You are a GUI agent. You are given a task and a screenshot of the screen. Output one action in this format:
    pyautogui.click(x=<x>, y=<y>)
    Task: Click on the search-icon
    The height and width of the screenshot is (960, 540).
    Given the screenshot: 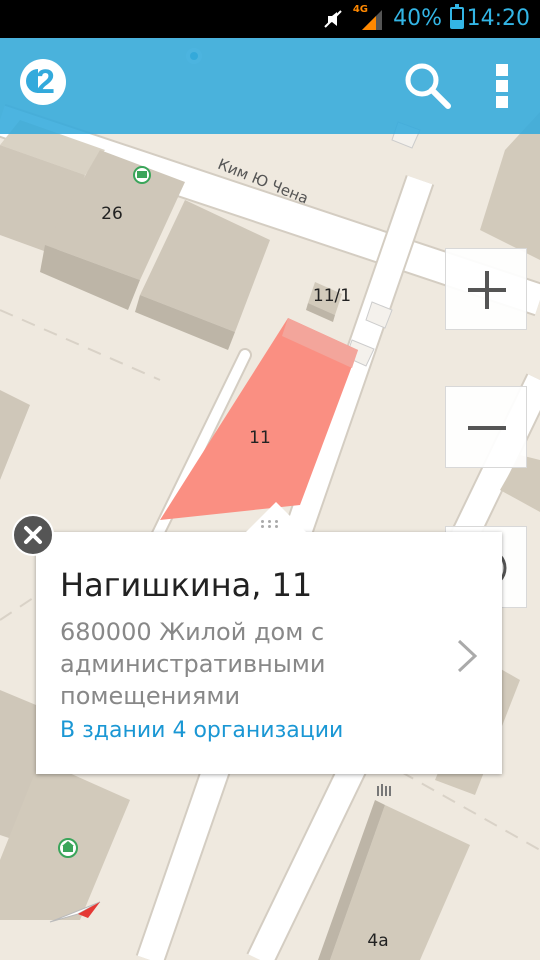 What is the action you would take?
    pyautogui.click(x=428, y=86)
    